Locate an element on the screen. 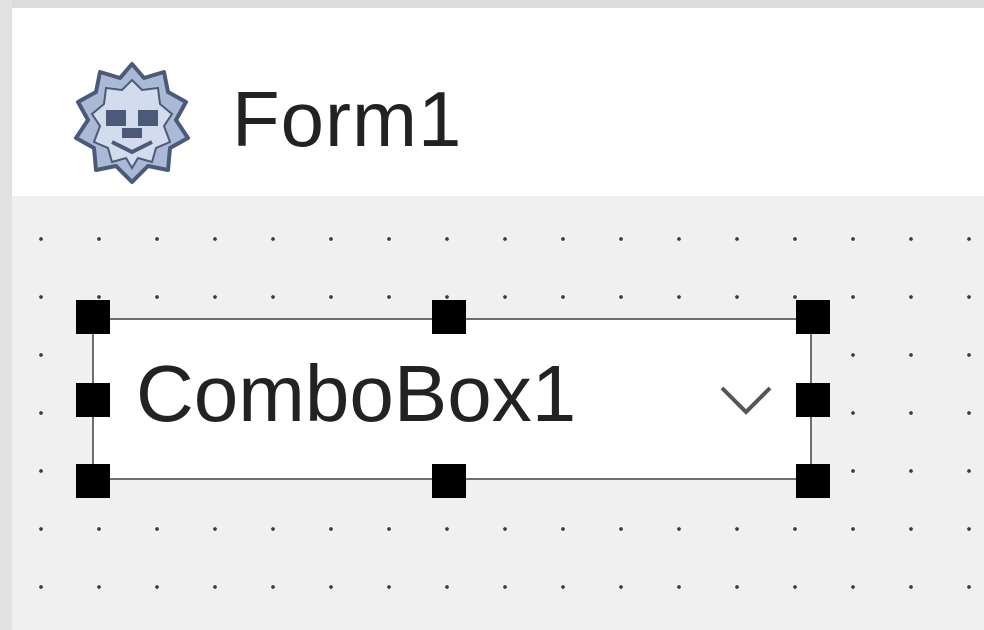  selection-handle-bottom-left is located at coordinates (93, 481).